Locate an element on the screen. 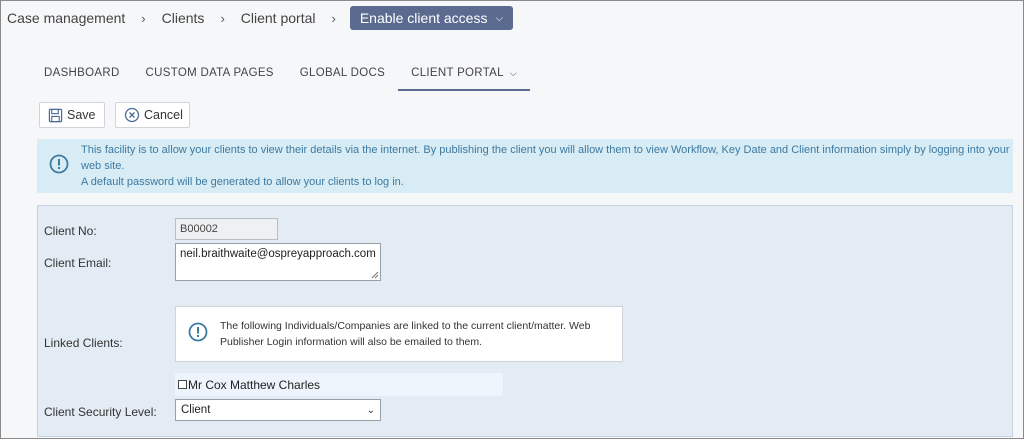 Image resolution: width=1024 pixels, height=439 pixels. client-no-label: Client No: is located at coordinates (70, 231).